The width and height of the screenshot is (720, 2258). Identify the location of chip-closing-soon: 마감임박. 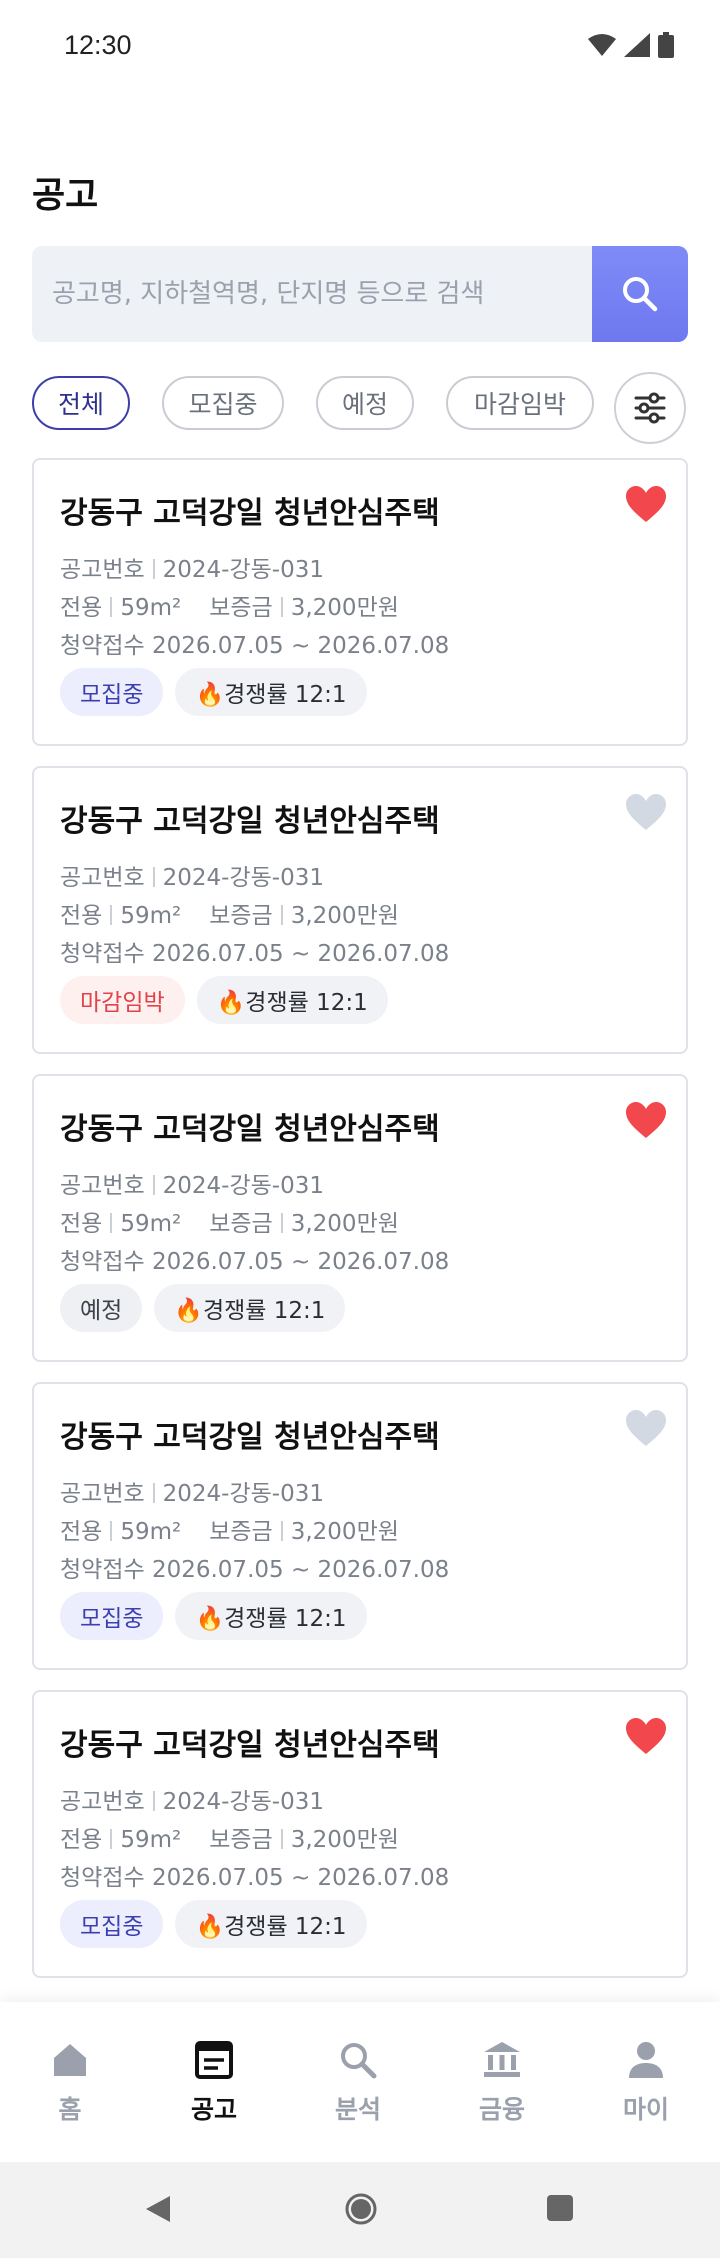
(520, 403).